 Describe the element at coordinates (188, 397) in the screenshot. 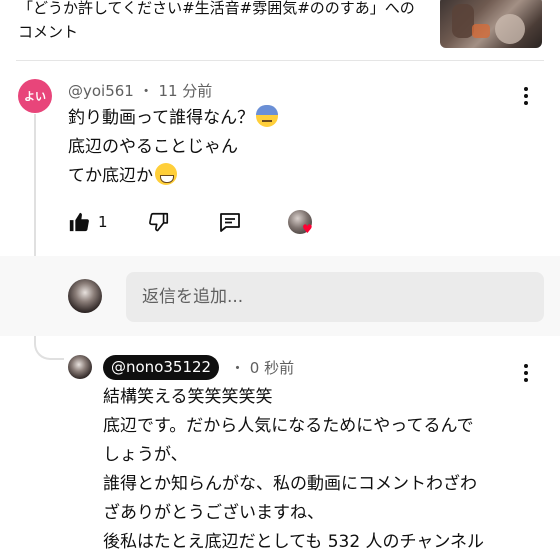

I see `reply-line: 結構笑える笑笑笑笑笑` at that location.